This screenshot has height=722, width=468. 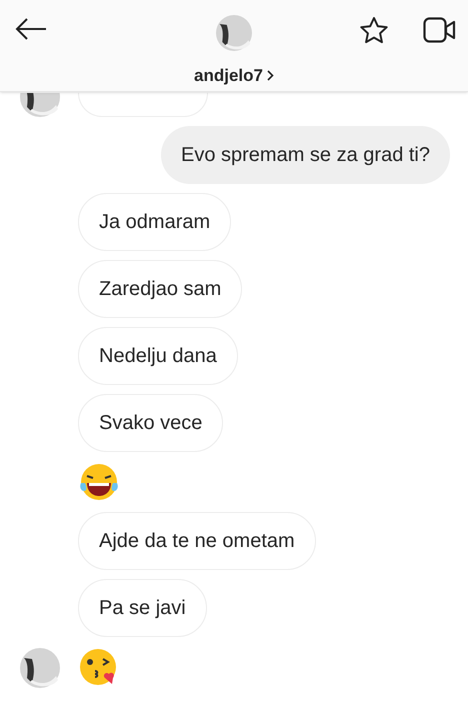 What do you see at coordinates (31, 29) in the screenshot?
I see `back-icon` at bounding box center [31, 29].